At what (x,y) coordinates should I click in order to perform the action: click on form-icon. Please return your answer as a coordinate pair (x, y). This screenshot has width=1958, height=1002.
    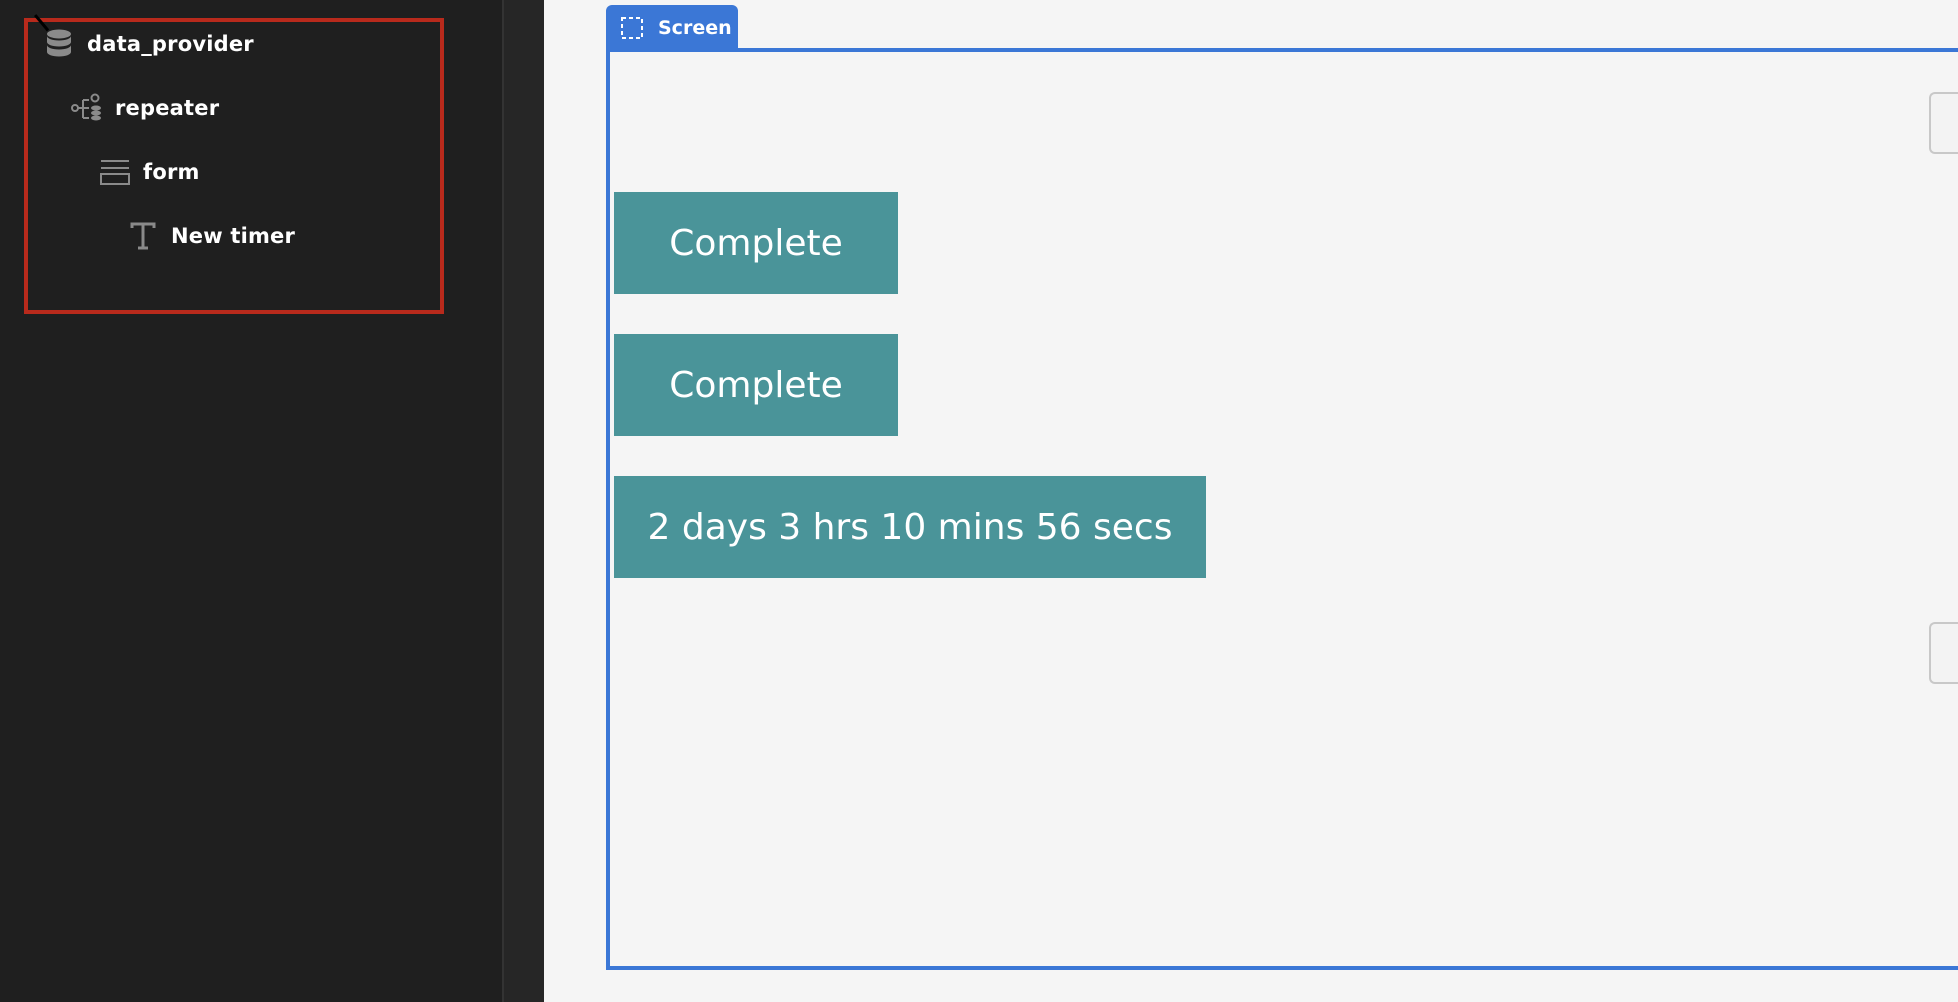
    Looking at the image, I should click on (115, 172).